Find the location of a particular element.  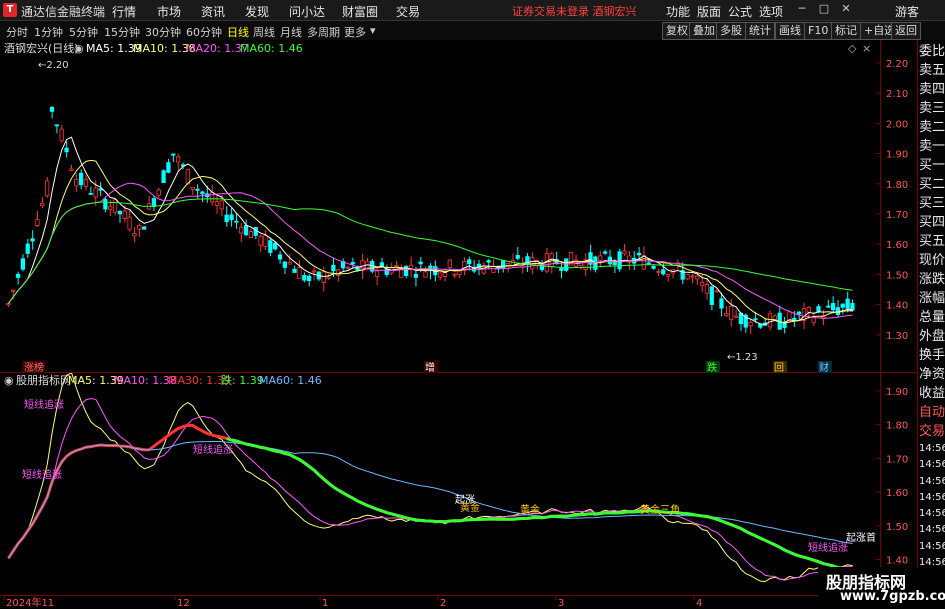

period-1min: 1分钟 is located at coordinates (48, 32).